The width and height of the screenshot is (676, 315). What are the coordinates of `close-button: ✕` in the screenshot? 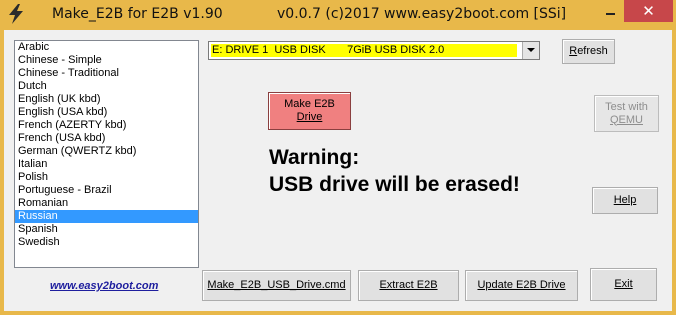 It's located at (648, 11).